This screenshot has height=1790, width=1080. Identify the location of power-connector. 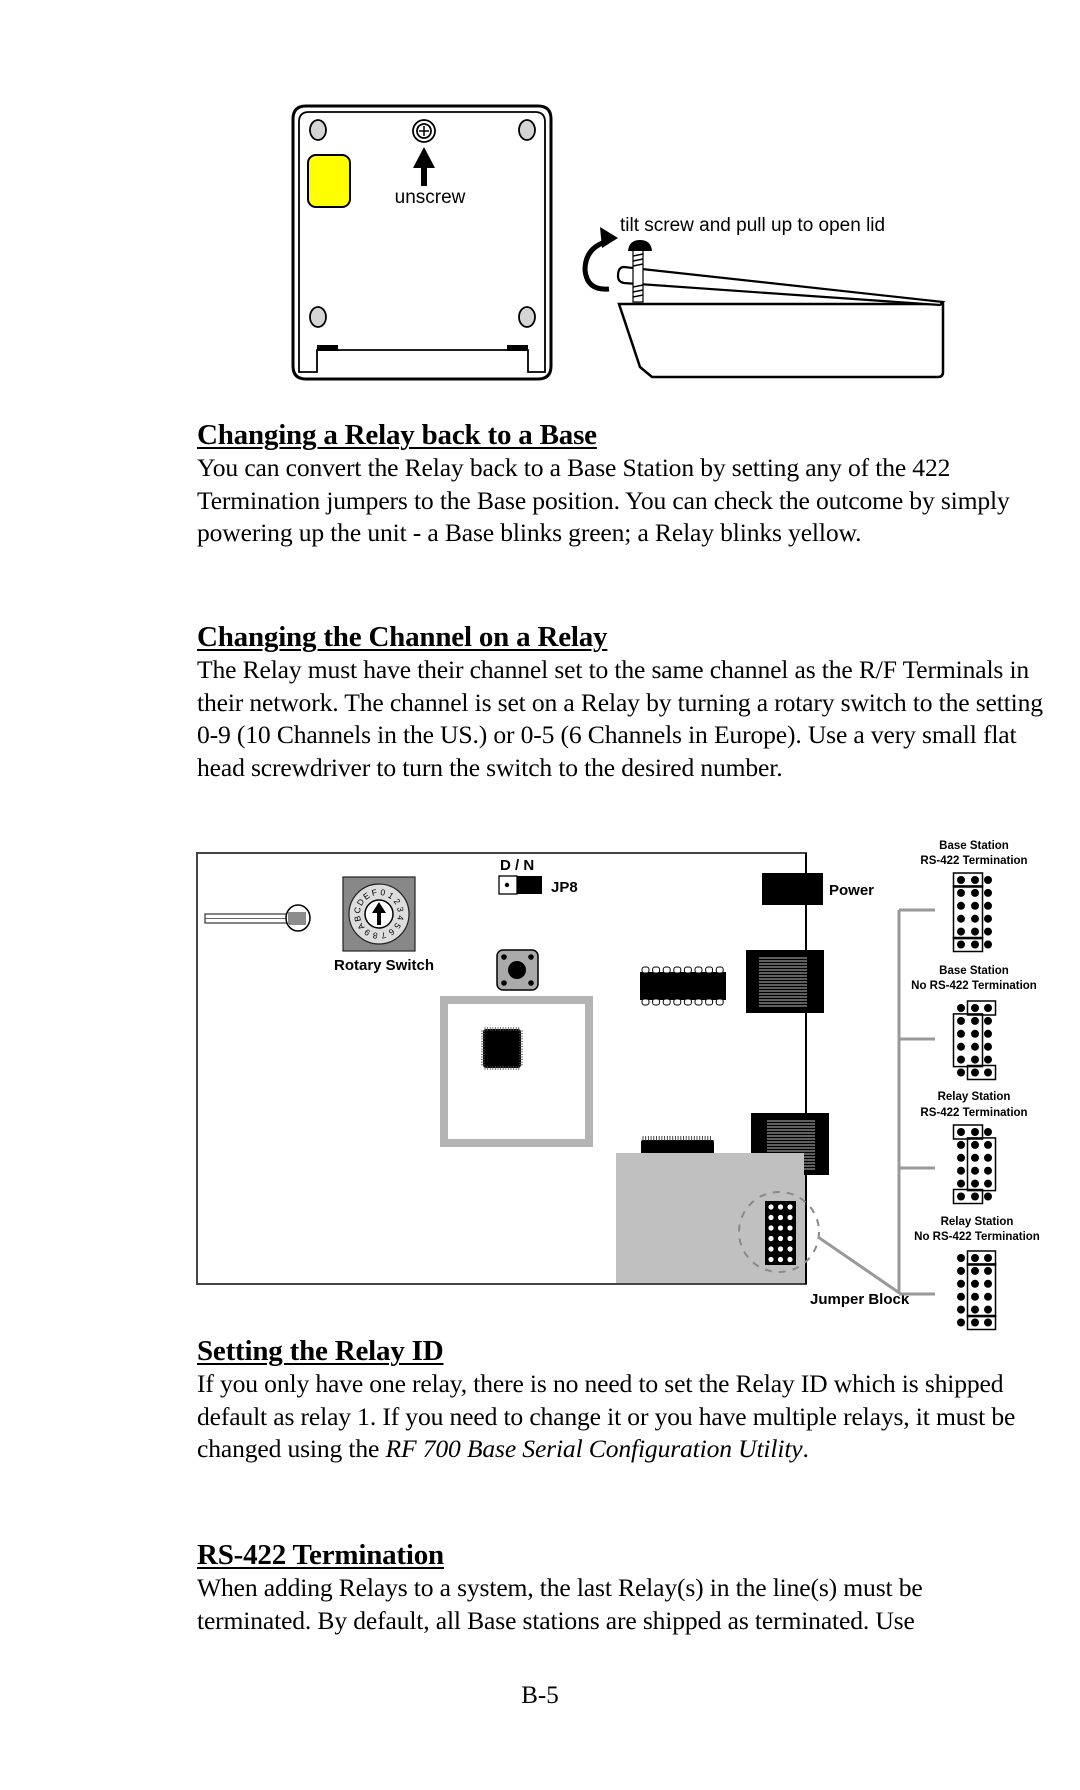
(792, 889).